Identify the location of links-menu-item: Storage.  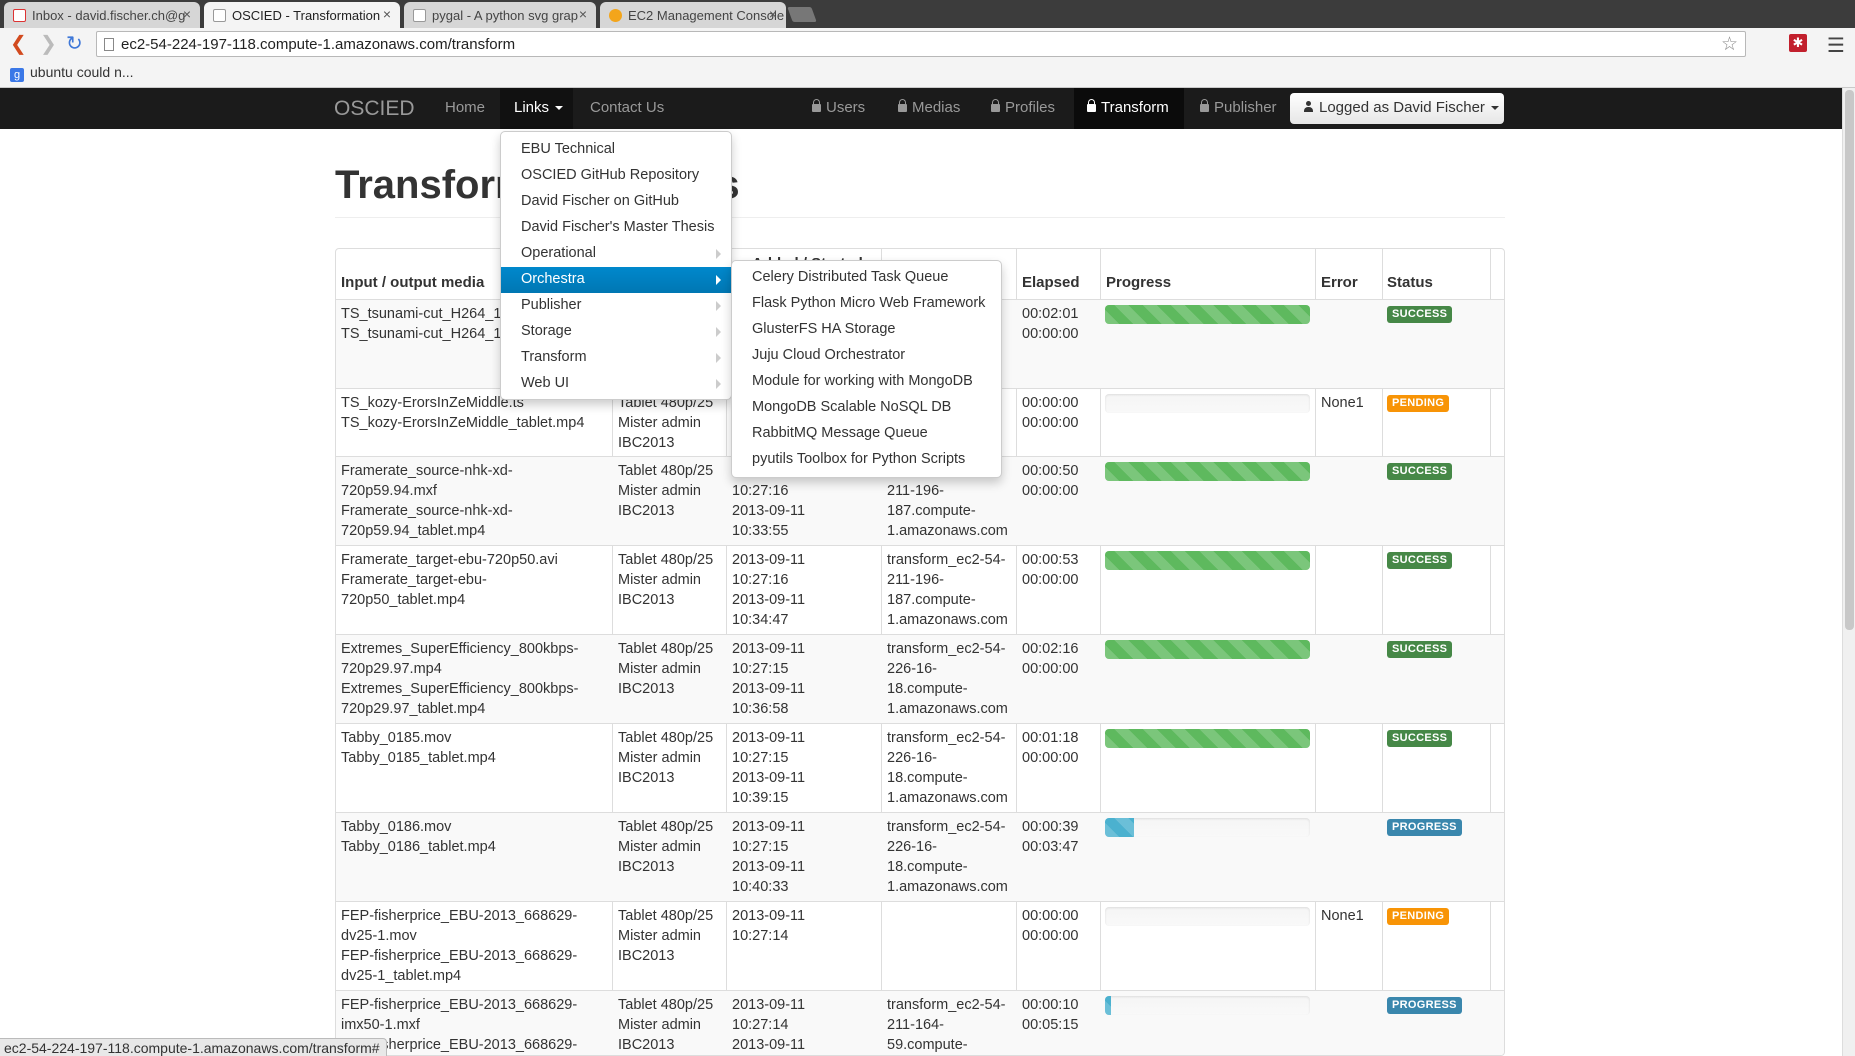
(616, 332).